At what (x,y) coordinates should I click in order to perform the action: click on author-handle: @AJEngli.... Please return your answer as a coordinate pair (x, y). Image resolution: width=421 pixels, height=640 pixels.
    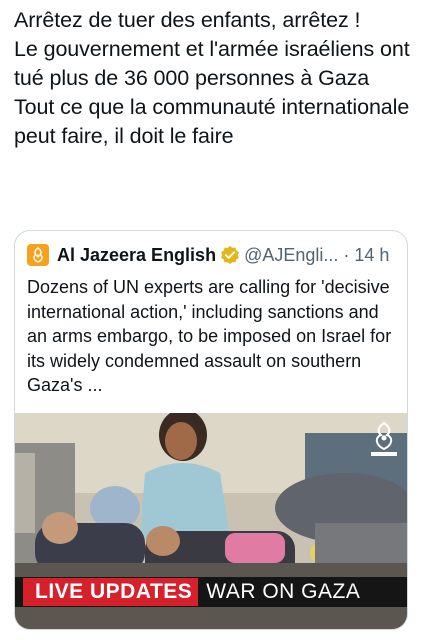
    Looking at the image, I should click on (291, 255).